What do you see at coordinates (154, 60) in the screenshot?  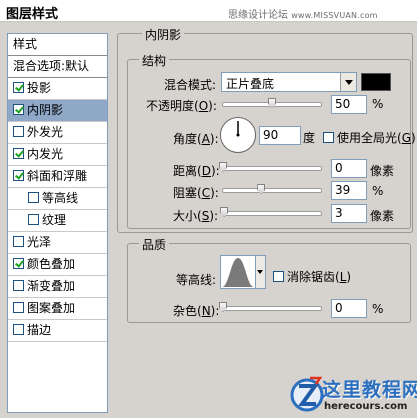 I see `structure-title: 结构` at bounding box center [154, 60].